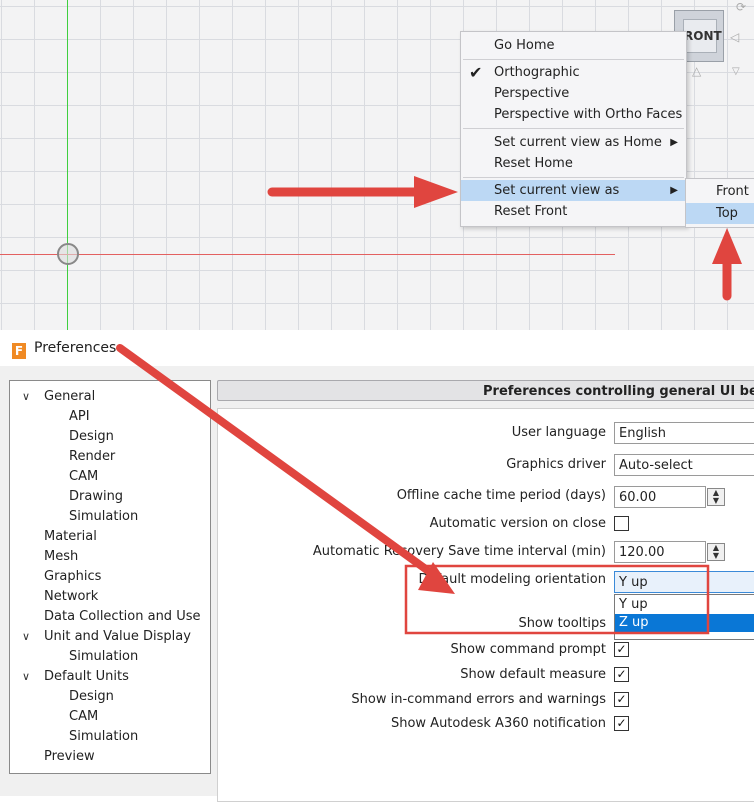 The image size is (754, 802). What do you see at coordinates (61, 557) in the screenshot?
I see `tree-item-mesh: Mesh` at bounding box center [61, 557].